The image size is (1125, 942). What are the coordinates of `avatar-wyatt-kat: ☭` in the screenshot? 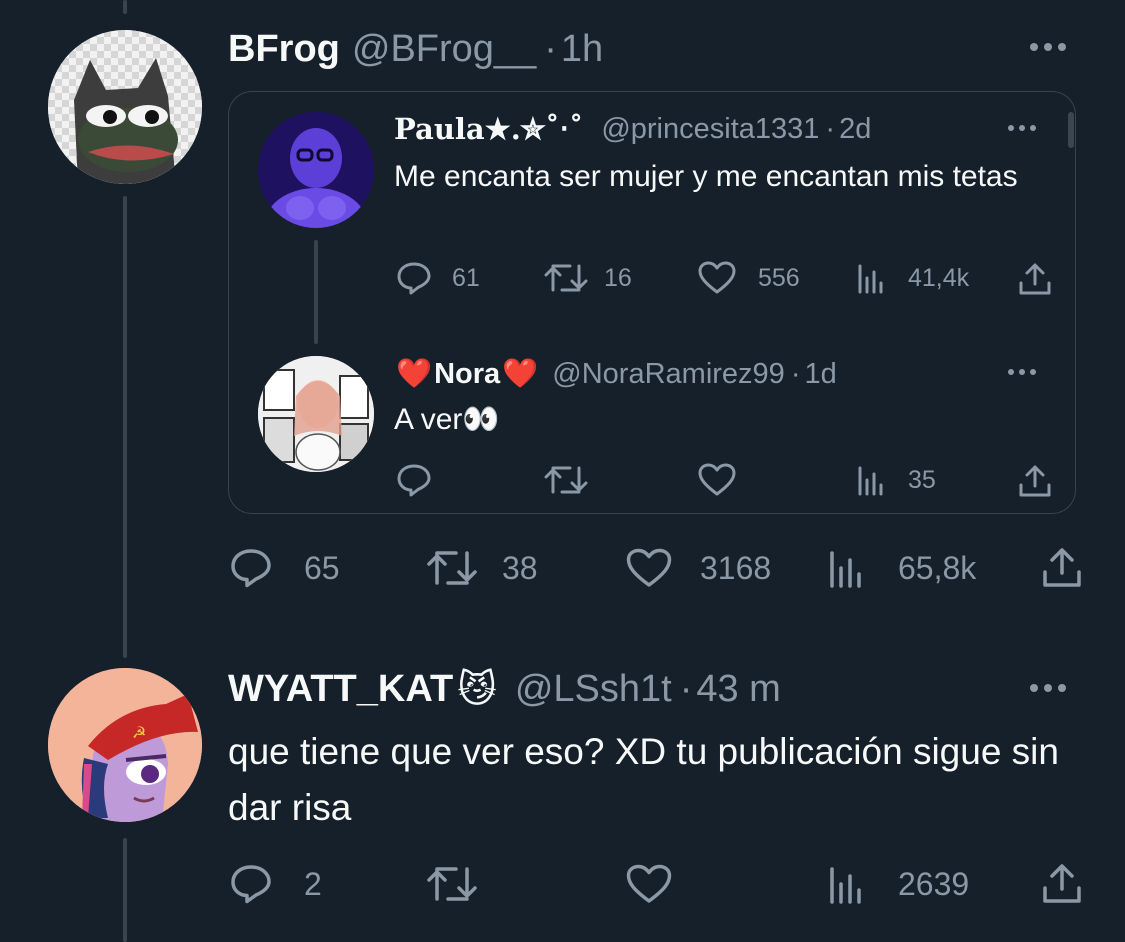 It's located at (125, 745).